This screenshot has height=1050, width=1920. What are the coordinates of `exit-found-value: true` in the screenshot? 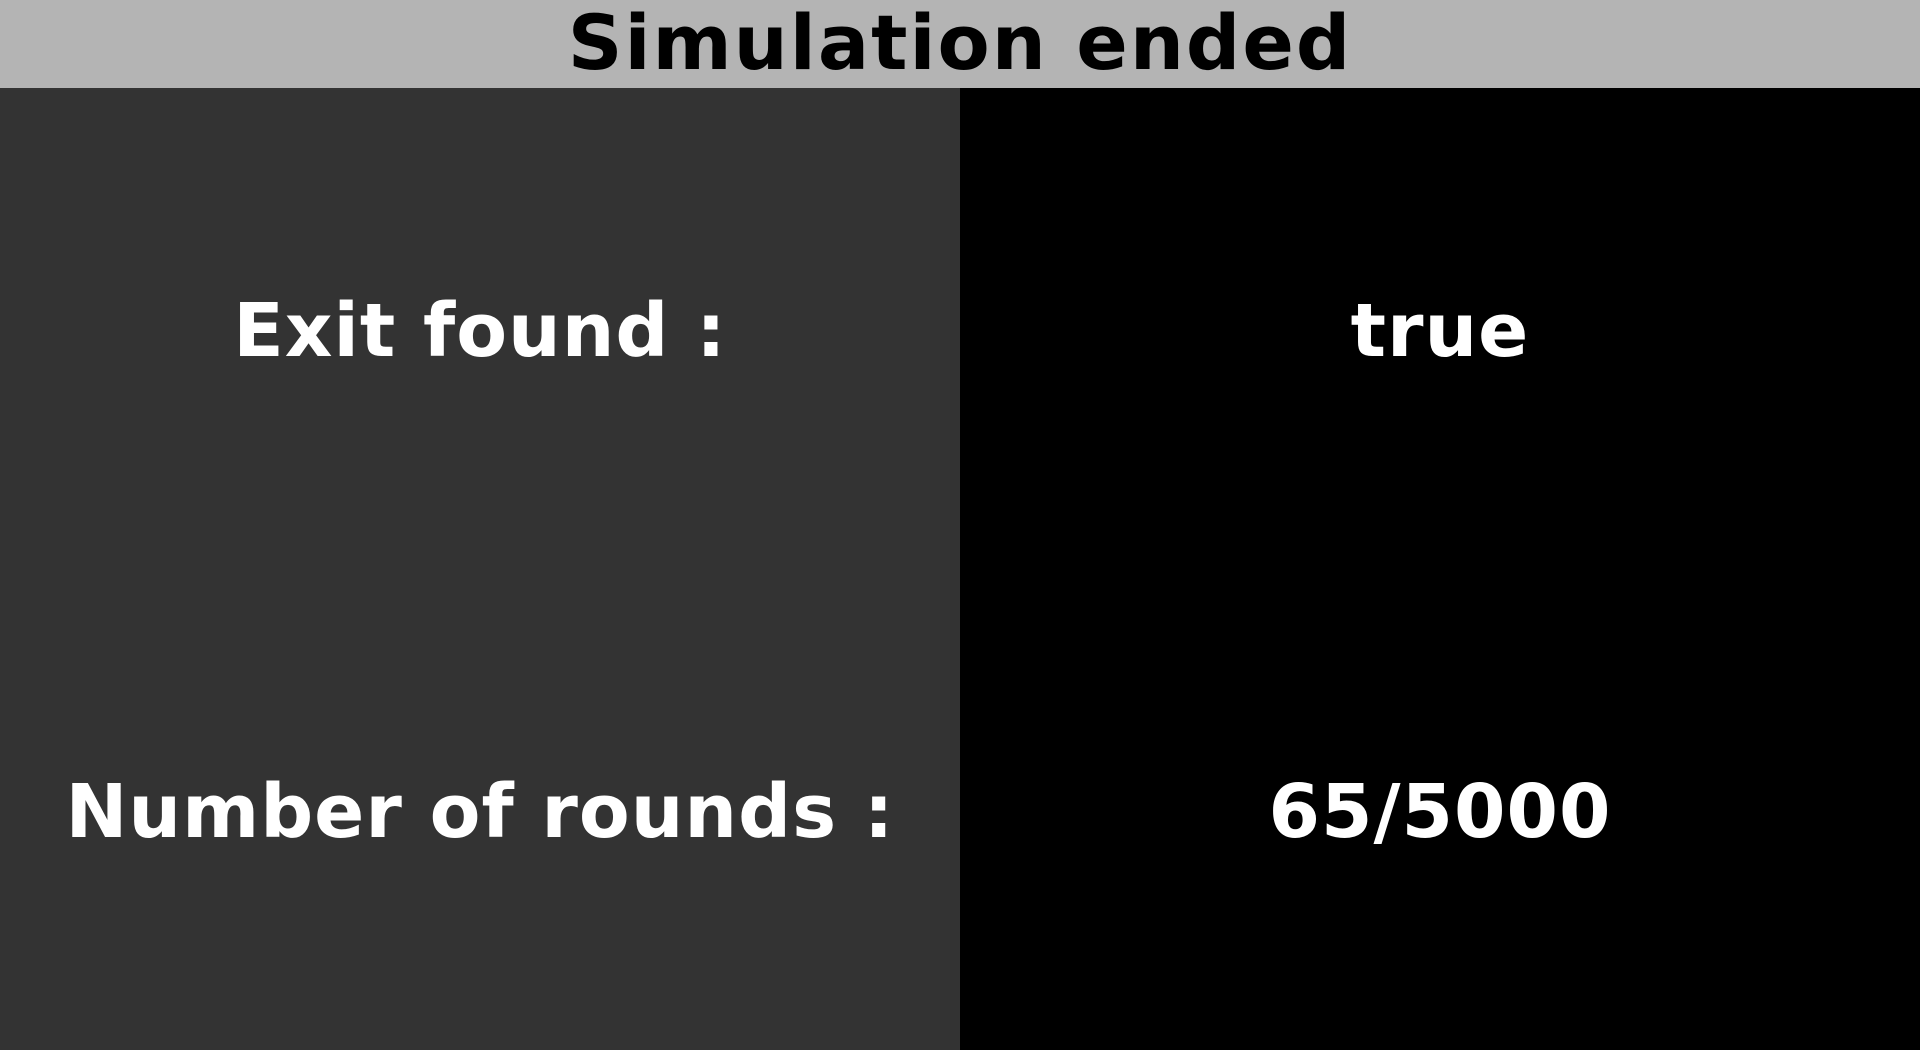 It's located at (1440, 331).